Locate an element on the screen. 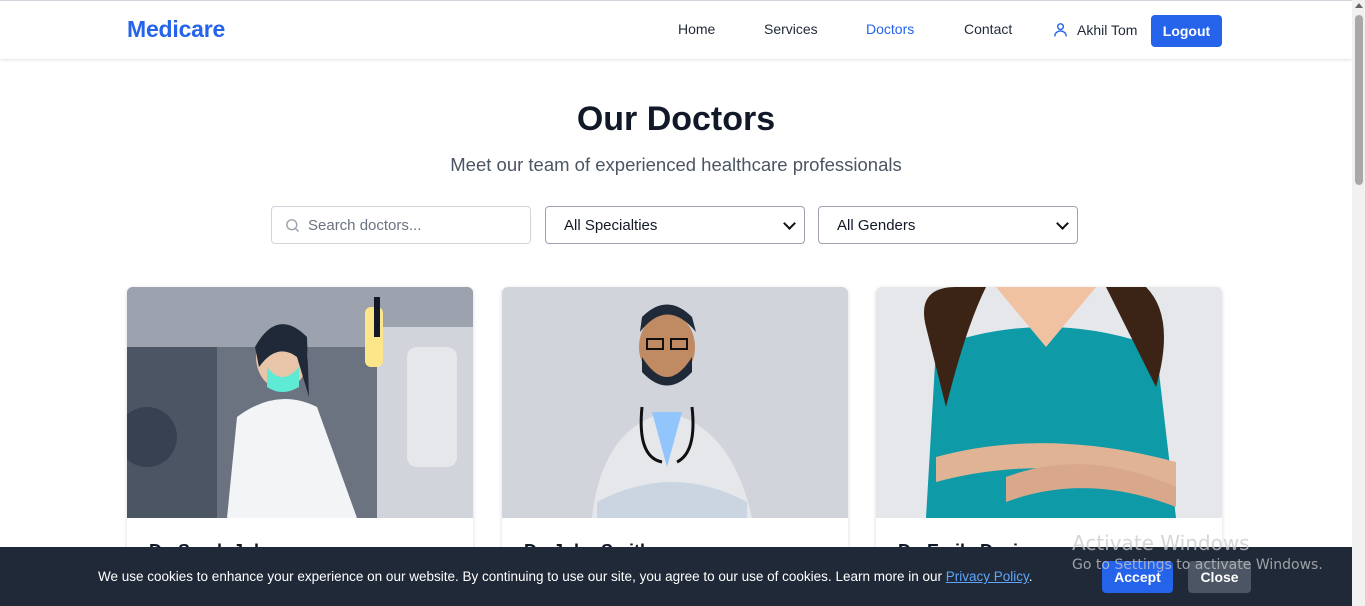 The width and height of the screenshot is (1365, 606). nav-services: Services is located at coordinates (791, 29).